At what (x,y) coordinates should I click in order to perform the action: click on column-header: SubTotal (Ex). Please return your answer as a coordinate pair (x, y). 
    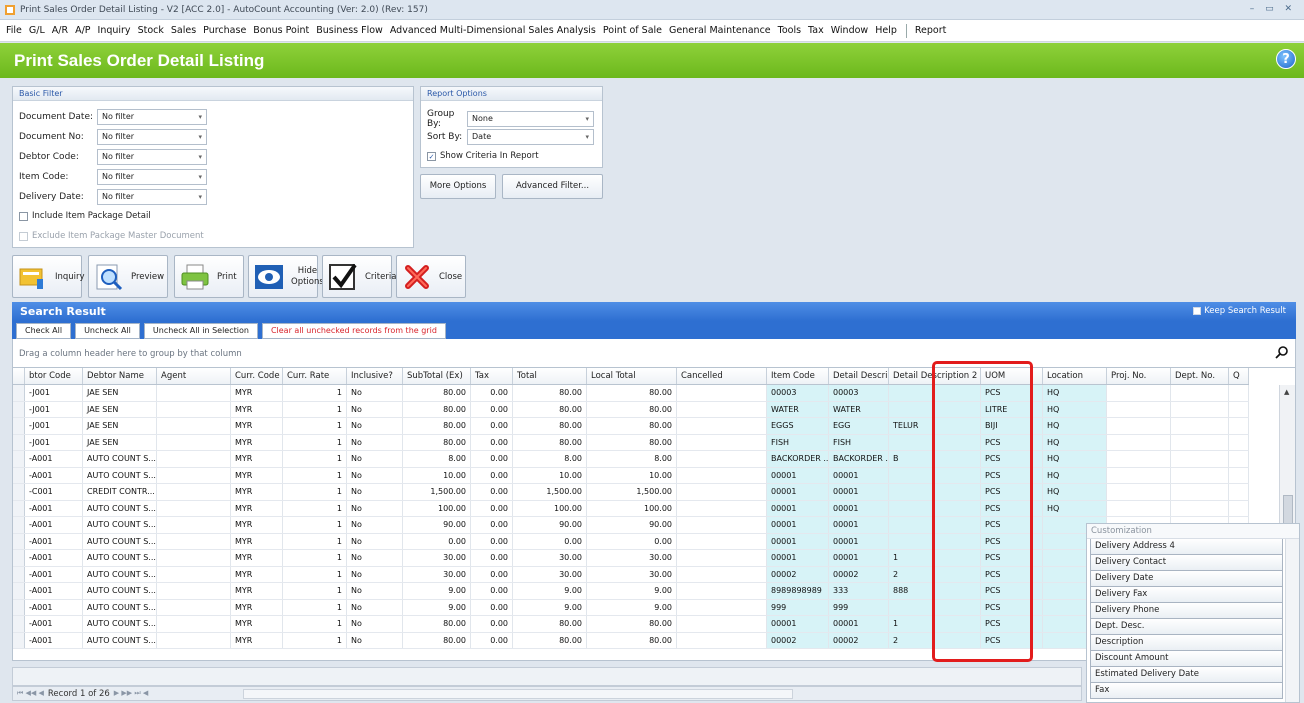
    Looking at the image, I should click on (437, 376).